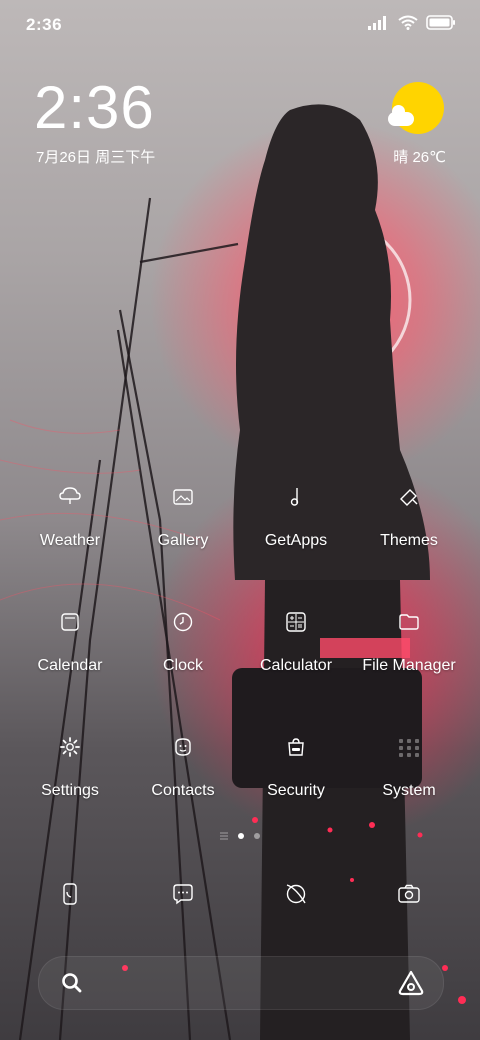 This screenshot has width=480, height=1040. I want to click on shield-bag-icon, so click(296, 747).